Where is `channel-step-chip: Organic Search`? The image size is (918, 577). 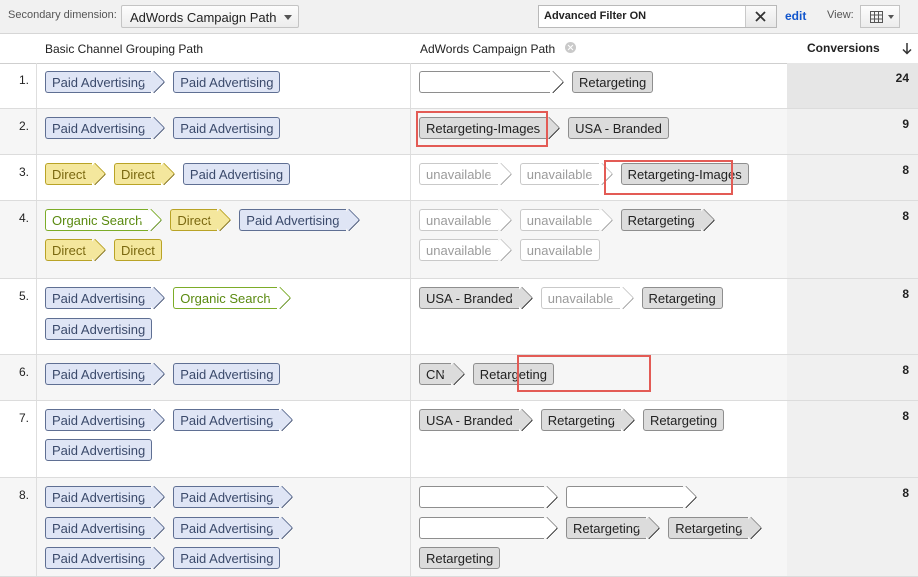
channel-step-chip: Organic Search is located at coordinates (97, 220).